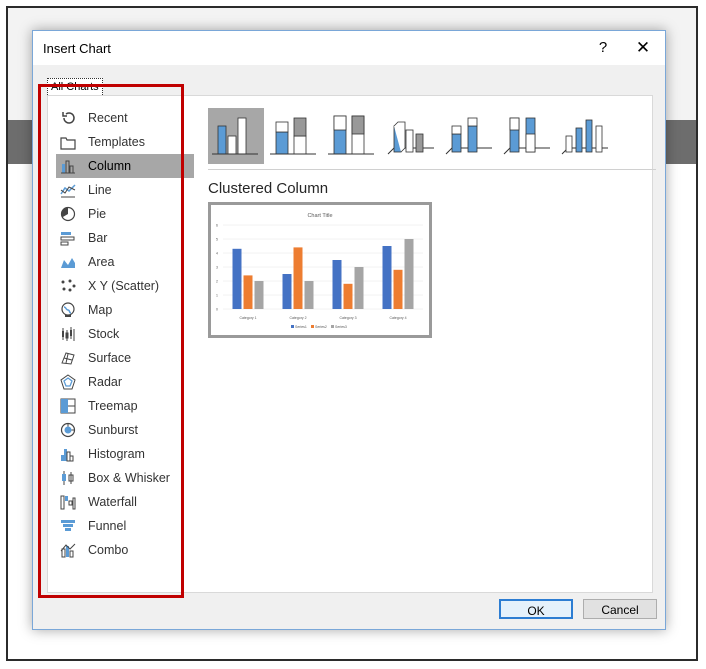 The height and width of the screenshot is (669, 706). I want to click on preview-category-label: Category 1, so click(247, 318).